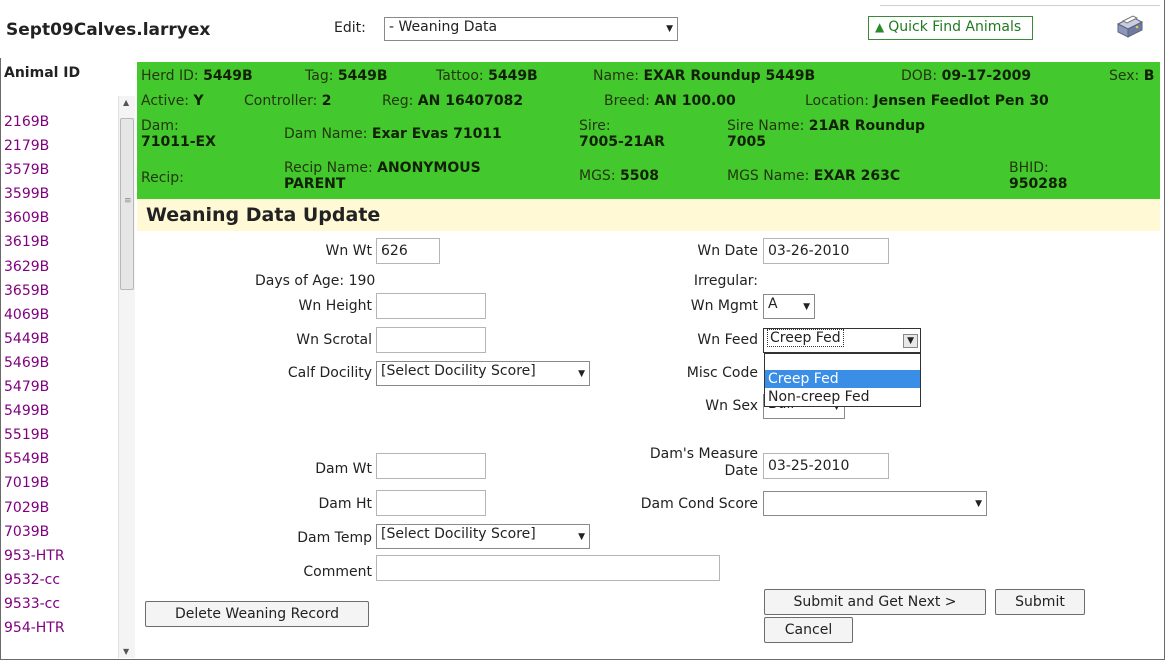  What do you see at coordinates (773, 304) in the screenshot?
I see `wn-mgmt-value: A` at bounding box center [773, 304].